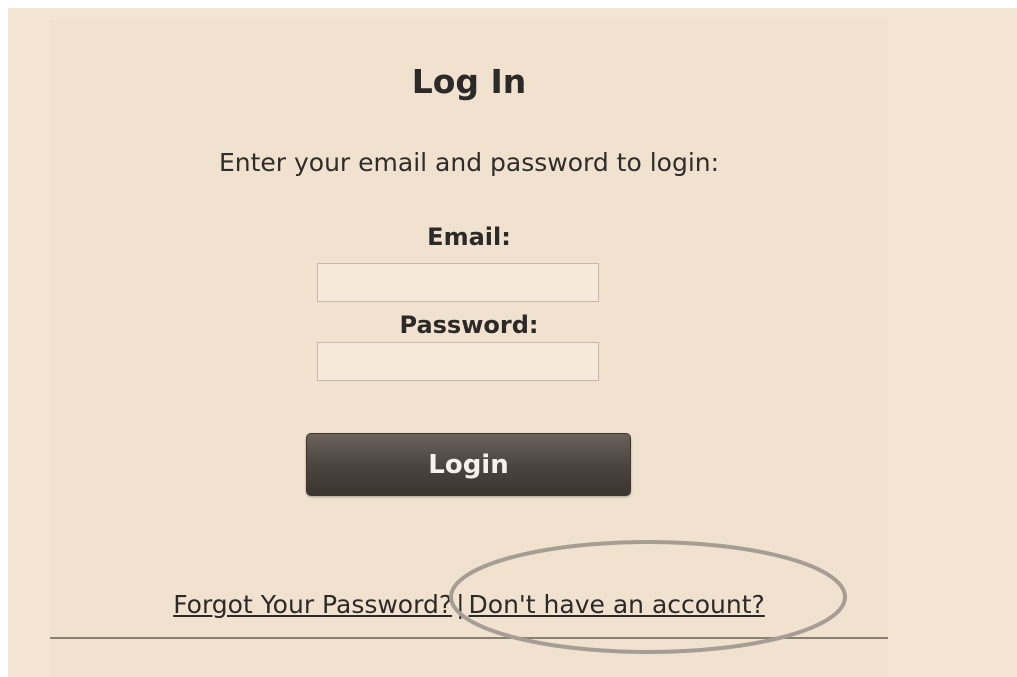 The height and width of the screenshot is (677, 1017). I want to click on password-field, so click(458, 361).